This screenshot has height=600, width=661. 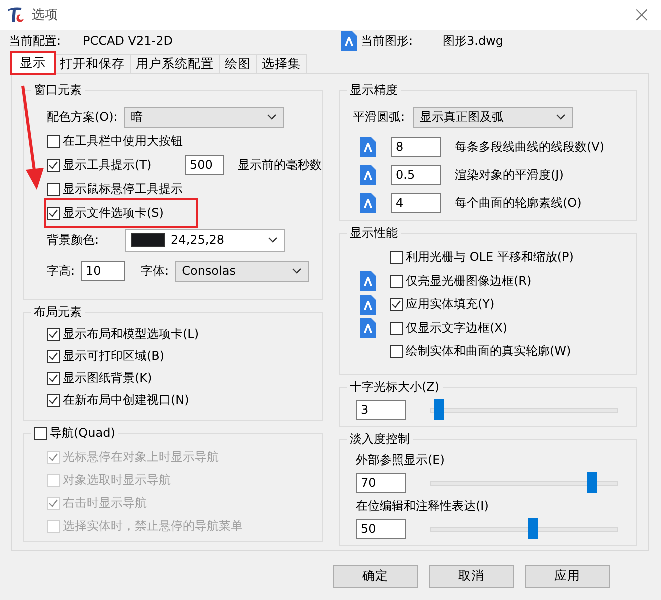 I want to click on checkbox-label: 光标悬停在对象上时显示导航, so click(x=141, y=457).